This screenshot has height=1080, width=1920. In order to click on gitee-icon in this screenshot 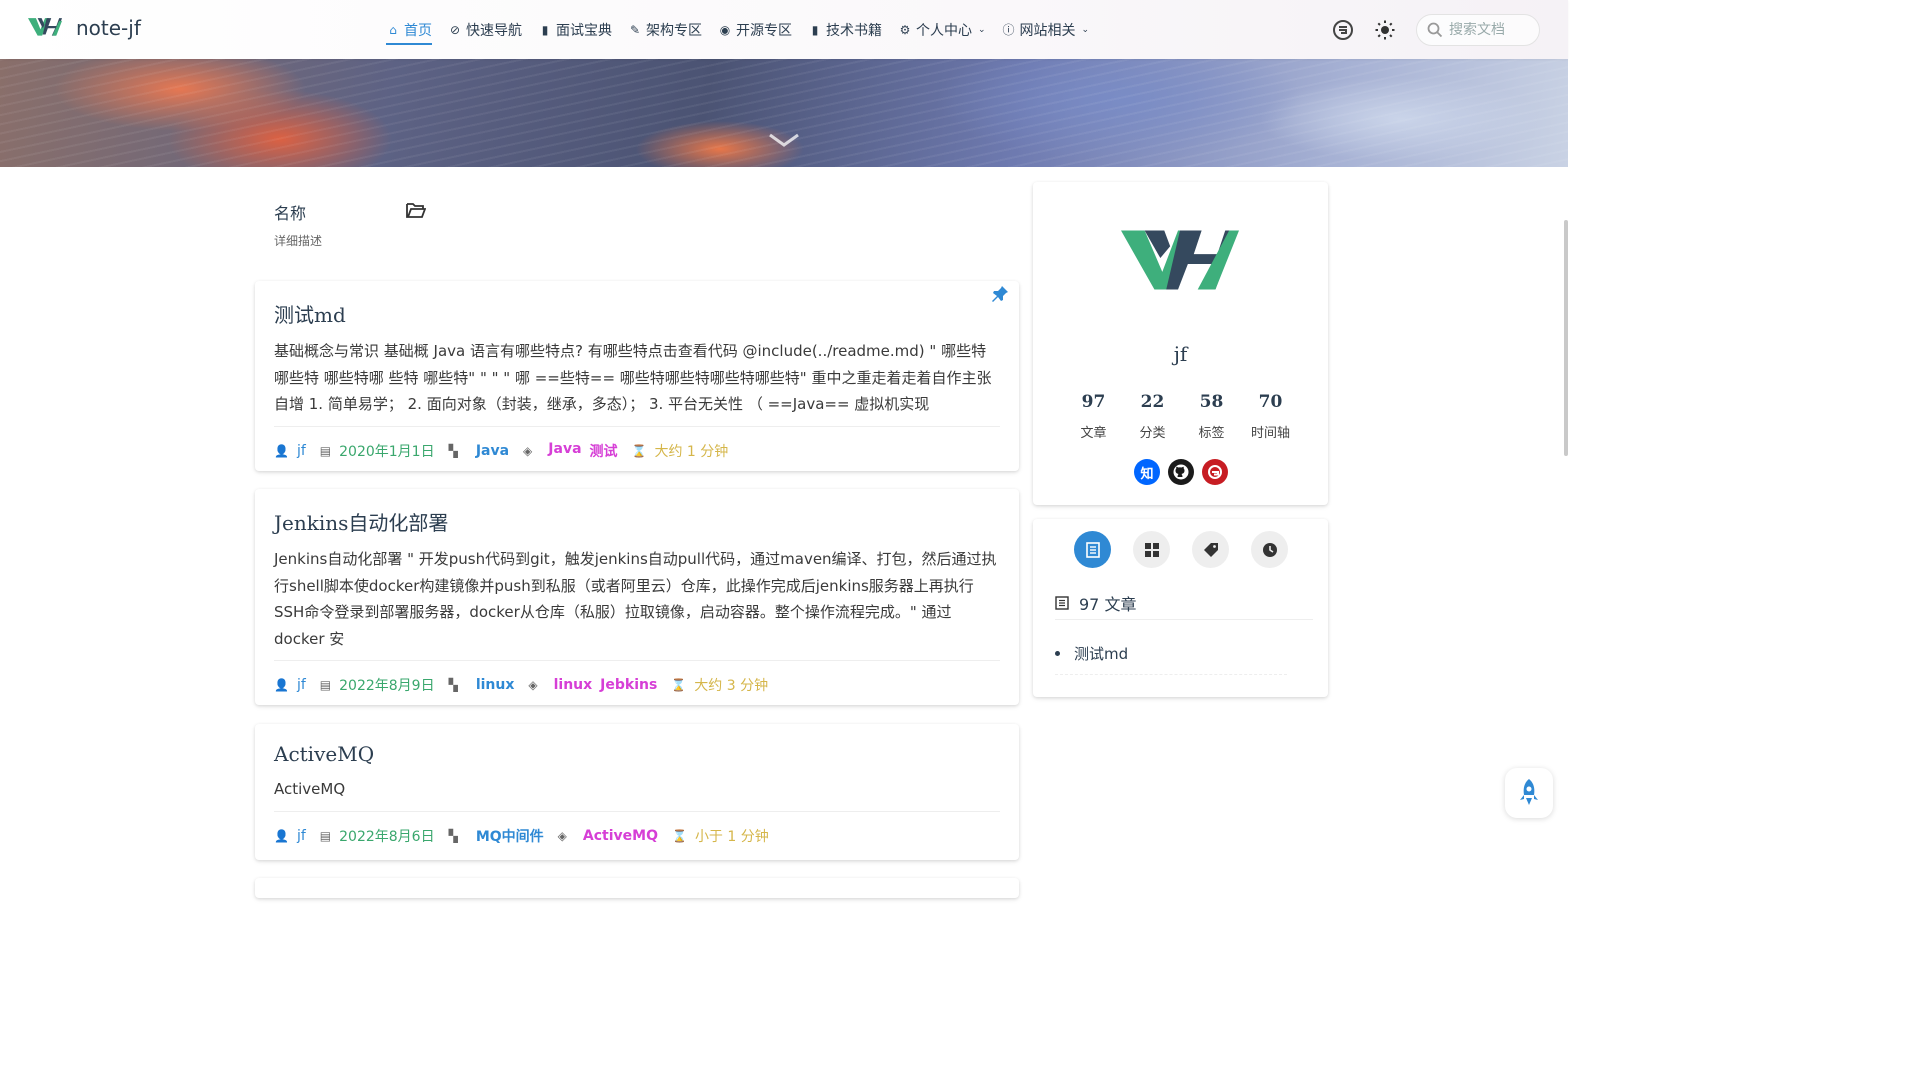, I will do `click(1215, 472)`.